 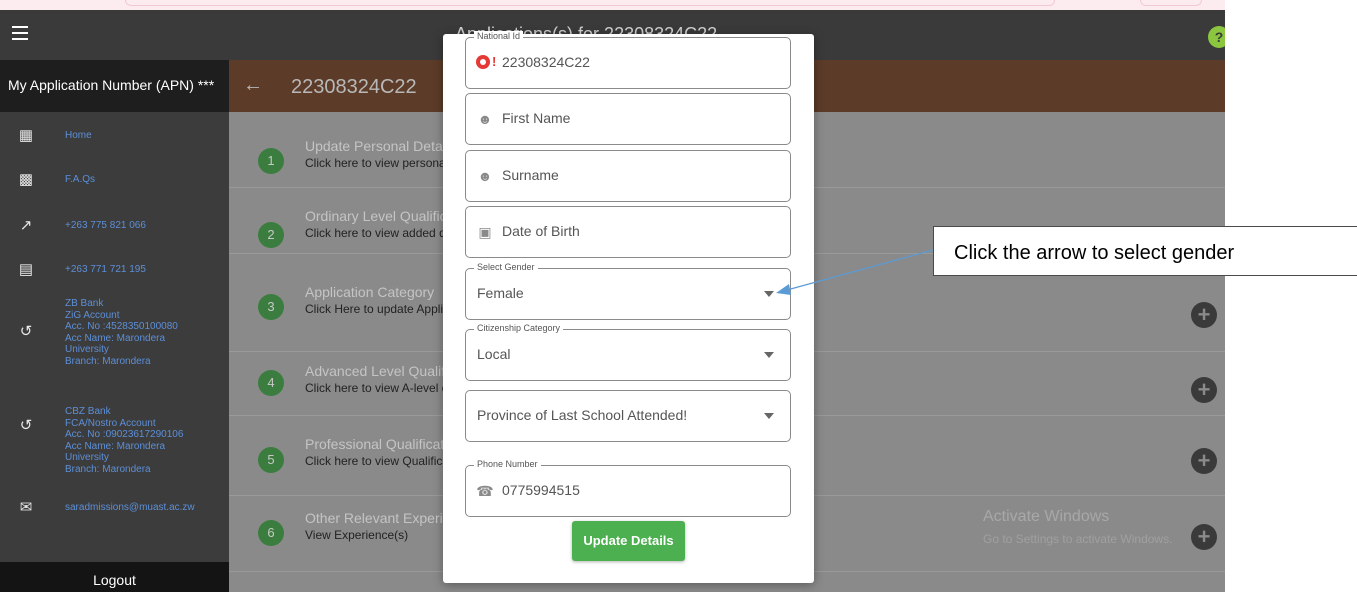 I want to click on step-number: 6, so click(x=271, y=533).